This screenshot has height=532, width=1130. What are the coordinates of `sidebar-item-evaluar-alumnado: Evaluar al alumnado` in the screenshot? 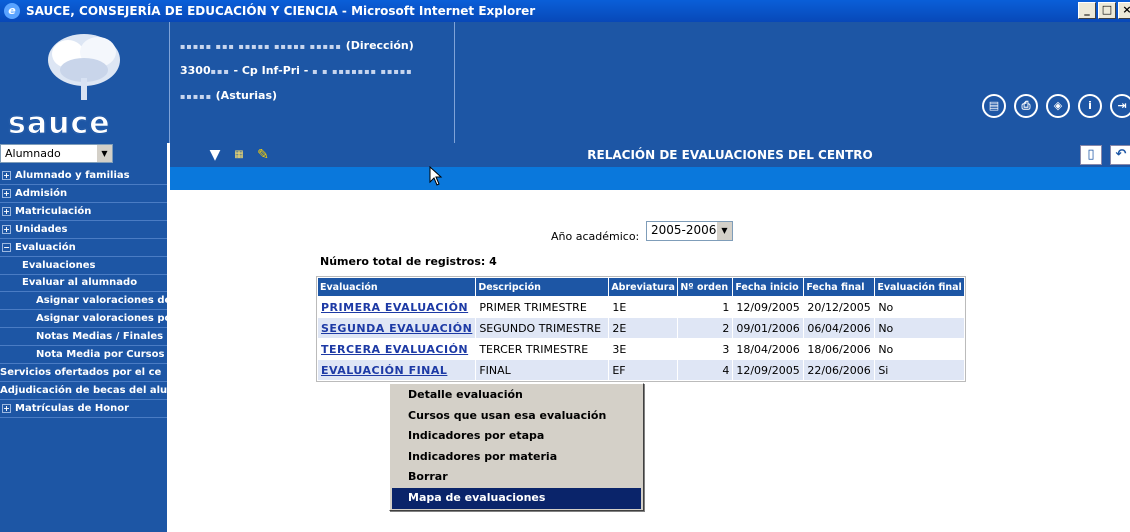 It's located at (83, 283).